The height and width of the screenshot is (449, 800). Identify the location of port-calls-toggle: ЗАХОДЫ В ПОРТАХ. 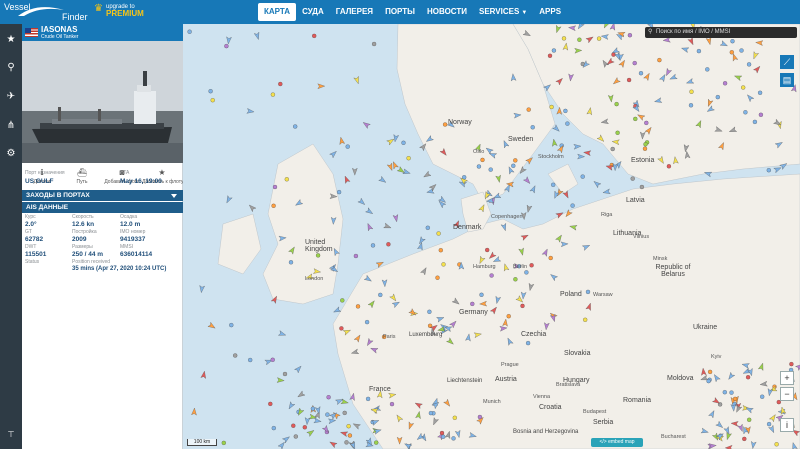
(102, 195).